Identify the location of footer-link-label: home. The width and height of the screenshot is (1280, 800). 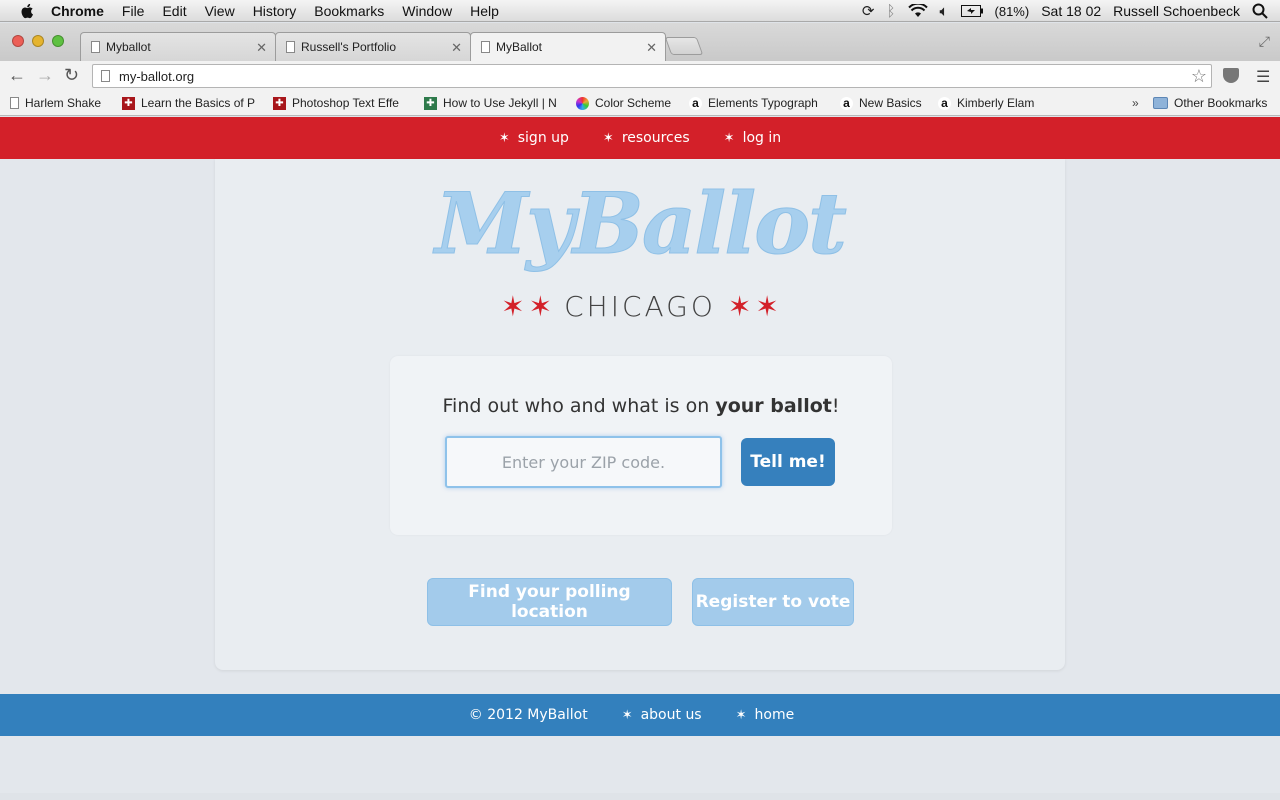
(774, 715).